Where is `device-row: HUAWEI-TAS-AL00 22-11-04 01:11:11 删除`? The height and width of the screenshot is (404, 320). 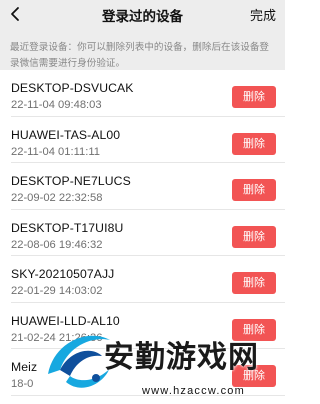 device-row: HUAWEI-TAS-AL00 22-11-04 01:11:11 删除 is located at coordinates (142, 140).